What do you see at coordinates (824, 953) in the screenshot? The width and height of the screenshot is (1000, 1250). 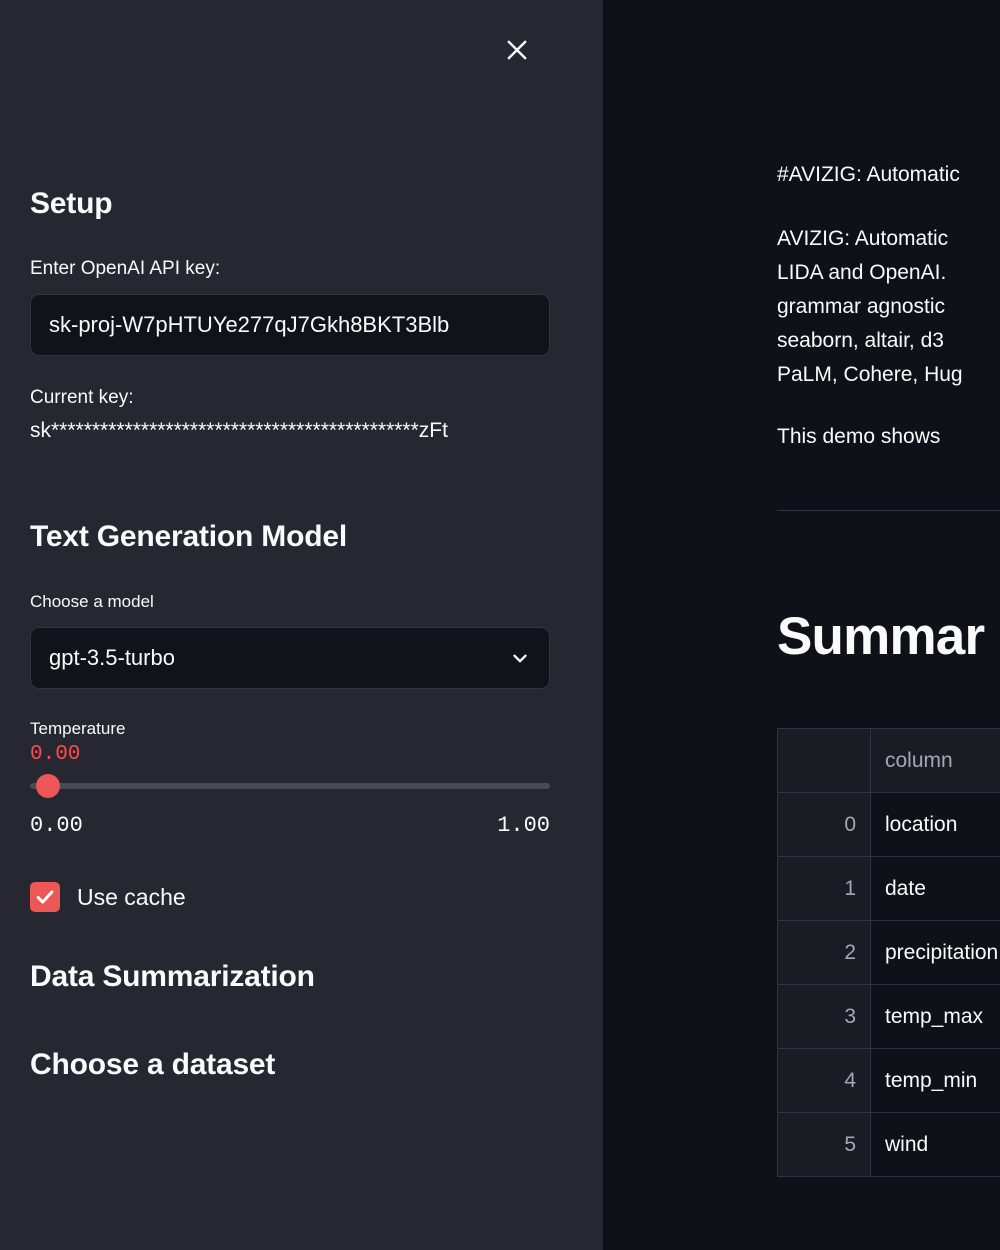 I see `table-cell-index: 2` at bounding box center [824, 953].